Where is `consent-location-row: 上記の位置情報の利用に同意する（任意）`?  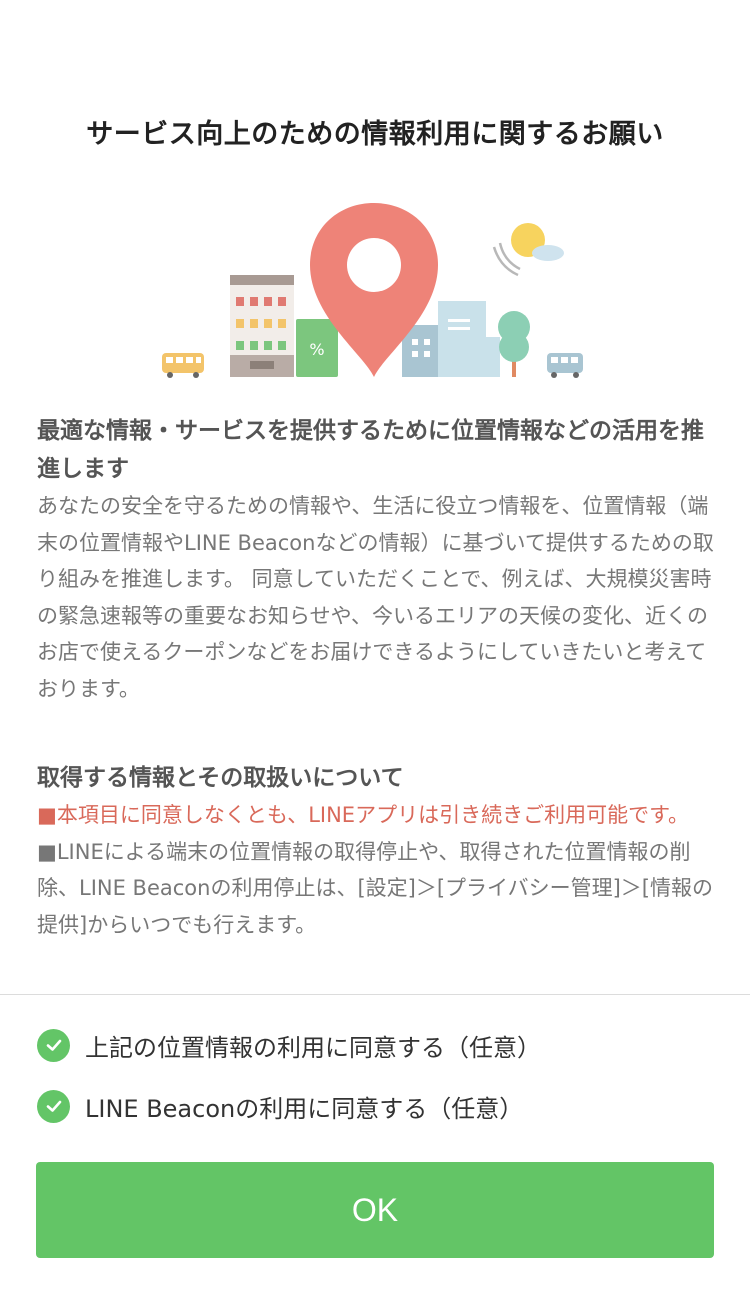 consent-location-row: 上記の位置情報の利用に同意する（任意） is located at coordinates (289, 1045).